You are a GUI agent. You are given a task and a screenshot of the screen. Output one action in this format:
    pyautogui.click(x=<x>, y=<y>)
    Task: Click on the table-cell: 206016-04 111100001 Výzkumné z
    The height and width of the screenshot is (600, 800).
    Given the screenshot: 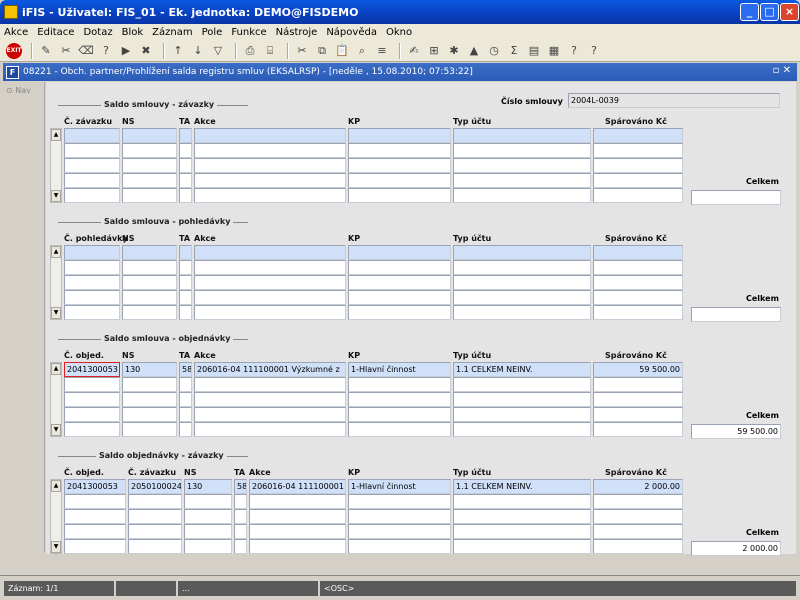 What is the action you would take?
    pyautogui.click(x=270, y=369)
    